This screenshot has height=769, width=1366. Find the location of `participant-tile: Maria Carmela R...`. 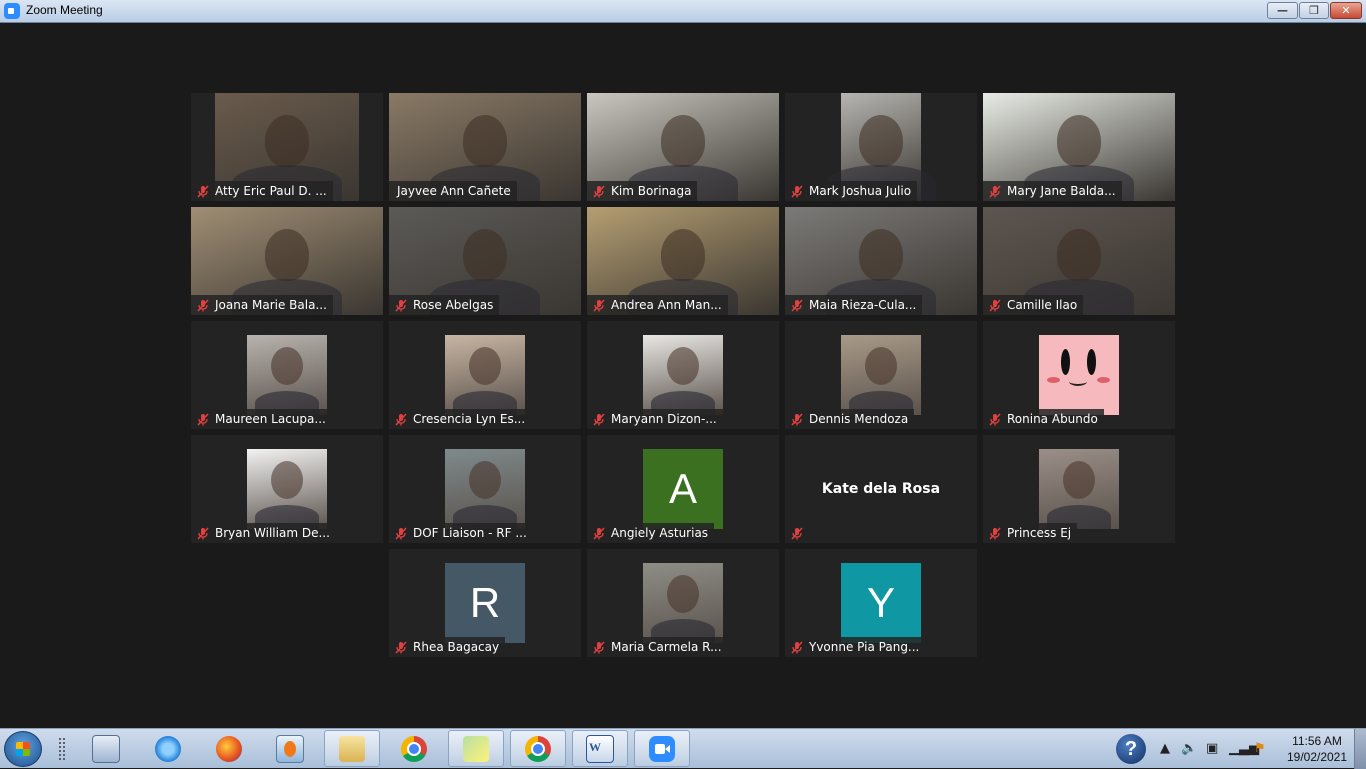

participant-tile: Maria Carmela R... is located at coordinates (683, 603).